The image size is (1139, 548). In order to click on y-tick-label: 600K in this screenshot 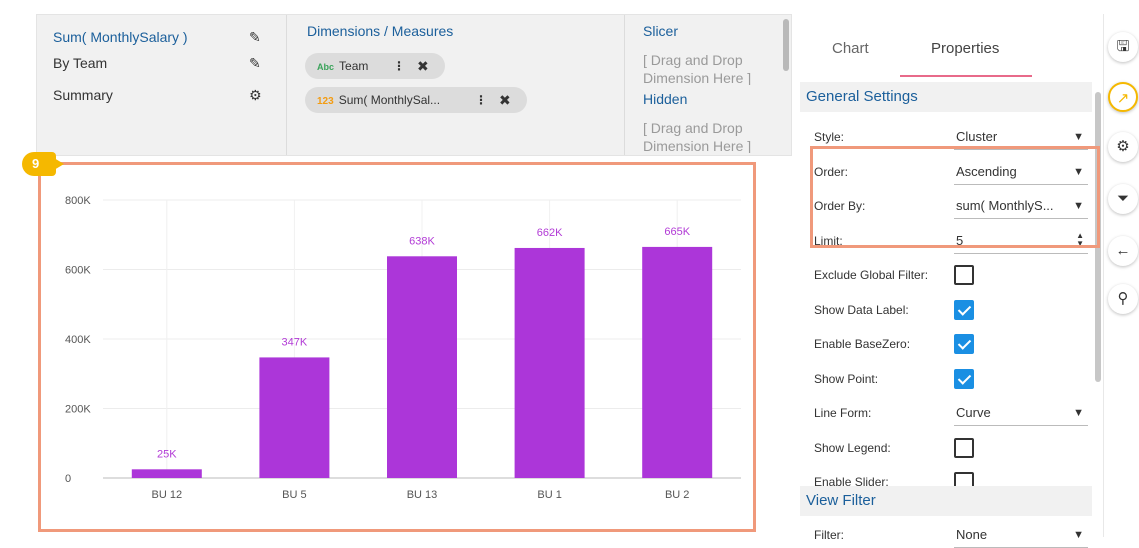, I will do `click(78, 271)`.